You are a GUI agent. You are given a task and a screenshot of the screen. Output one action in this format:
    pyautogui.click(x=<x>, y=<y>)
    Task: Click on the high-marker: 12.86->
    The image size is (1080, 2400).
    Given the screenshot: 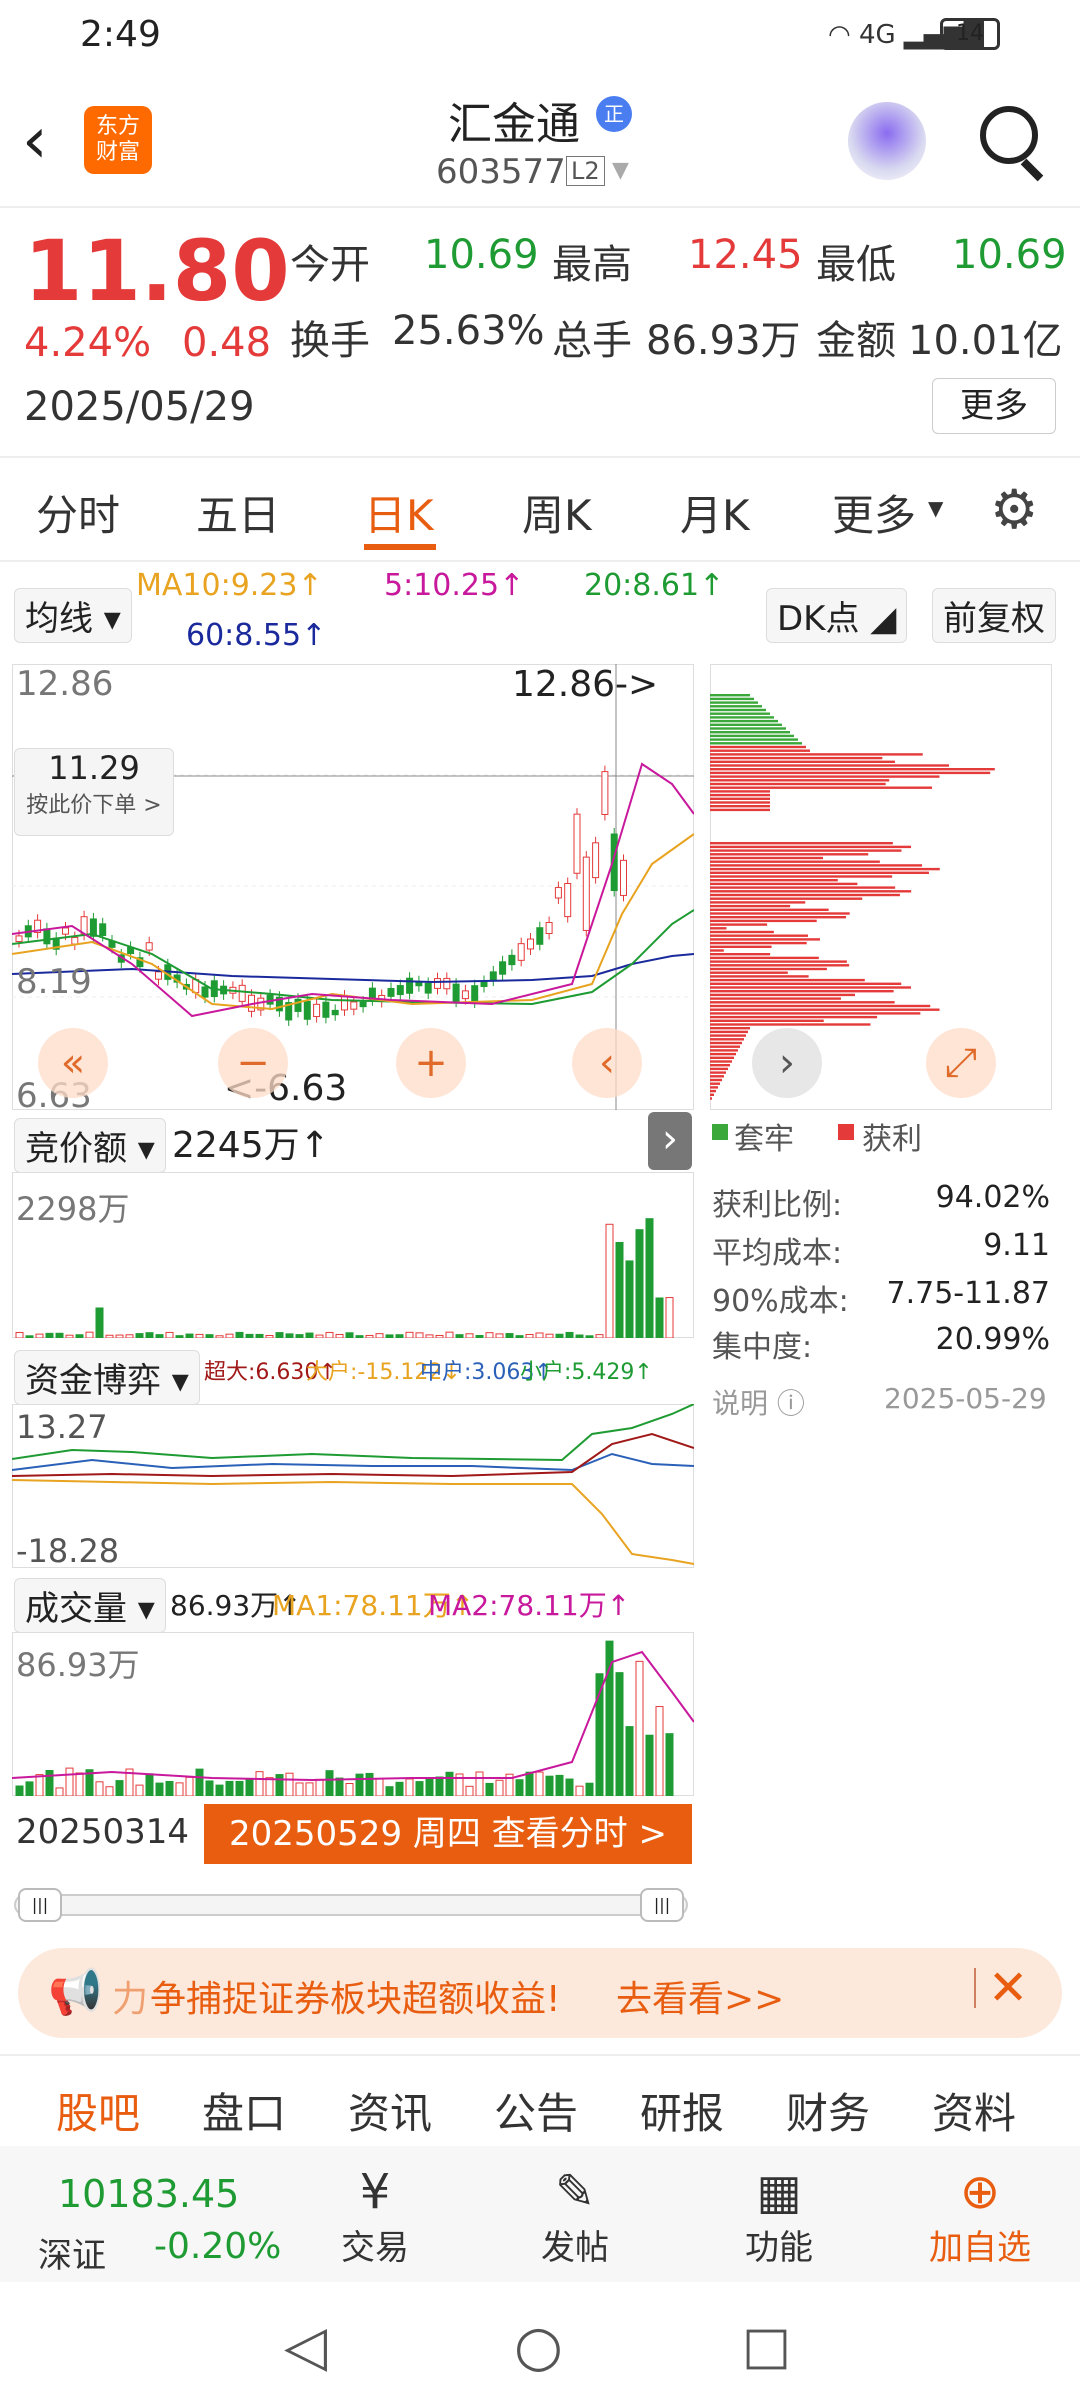 What is the action you would take?
    pyautogui.click(x=585, y=684)
    